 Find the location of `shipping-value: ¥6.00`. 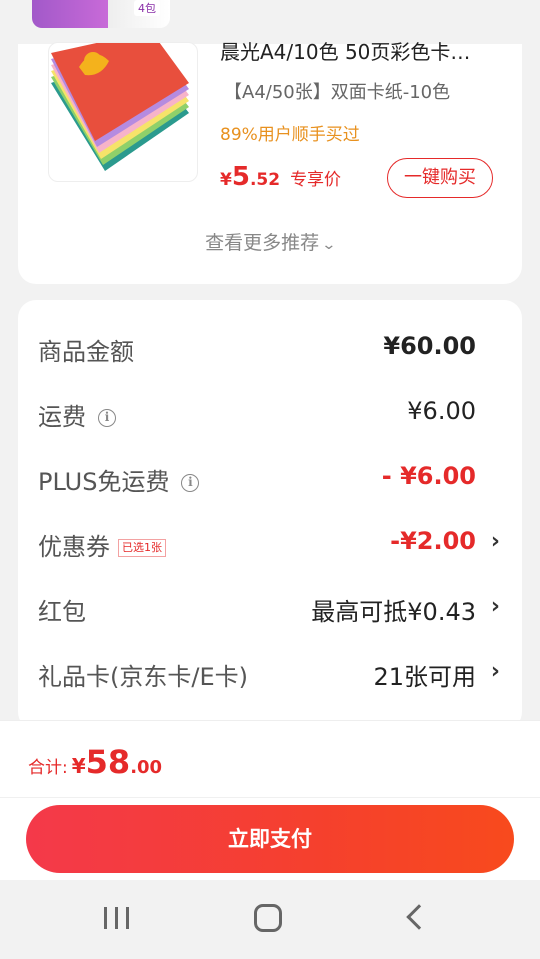

shipping-value: ¥6.00 is located at coordinates (441, 411).